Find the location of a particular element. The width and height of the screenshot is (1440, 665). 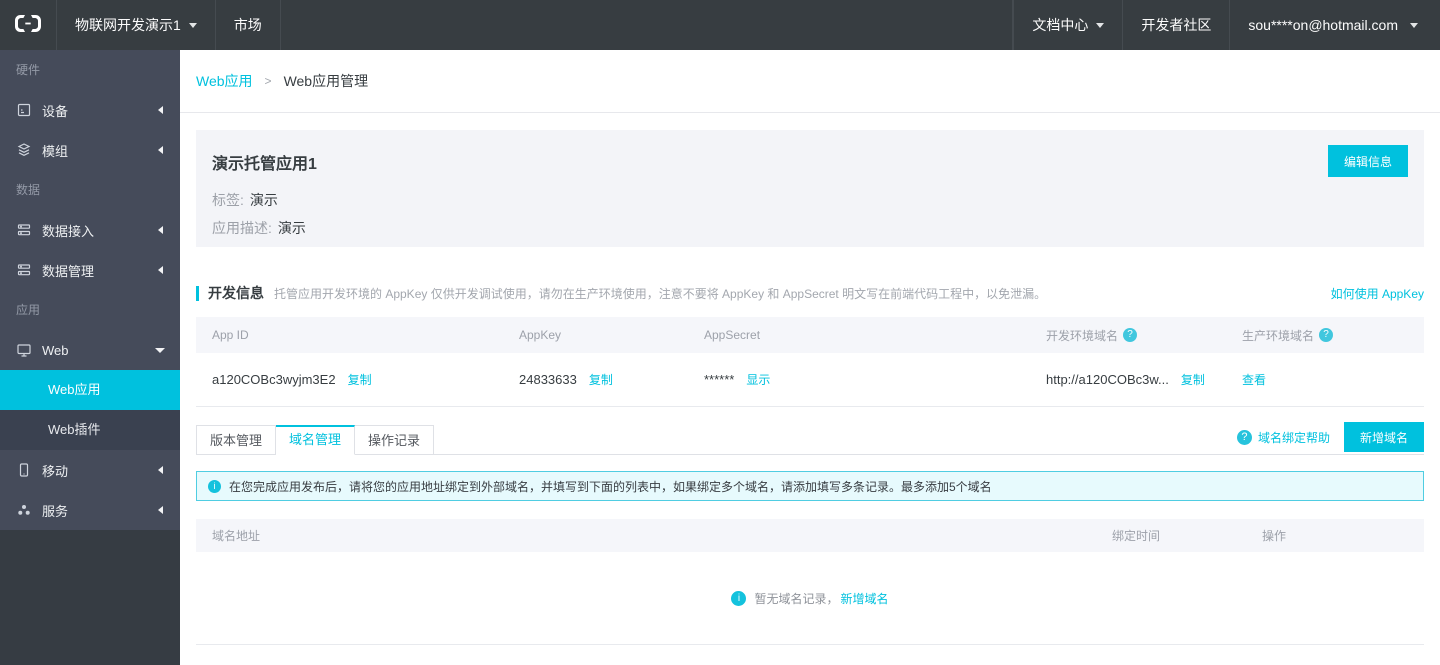

tab-domain-mgmt: 域名管理 is located at coordinates (316, 440).